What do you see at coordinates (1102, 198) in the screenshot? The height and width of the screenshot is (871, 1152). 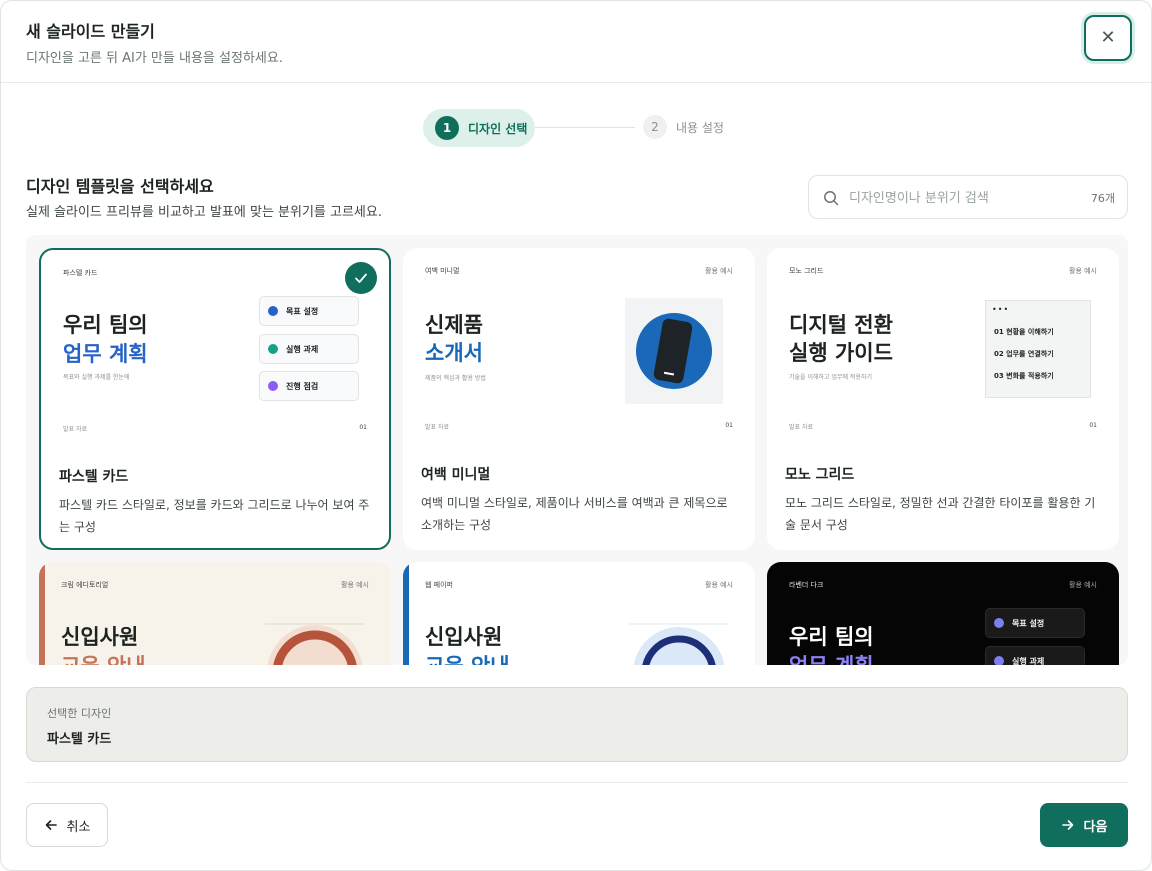 I see `template-count: 76개` at bounding box center [1102, 198].